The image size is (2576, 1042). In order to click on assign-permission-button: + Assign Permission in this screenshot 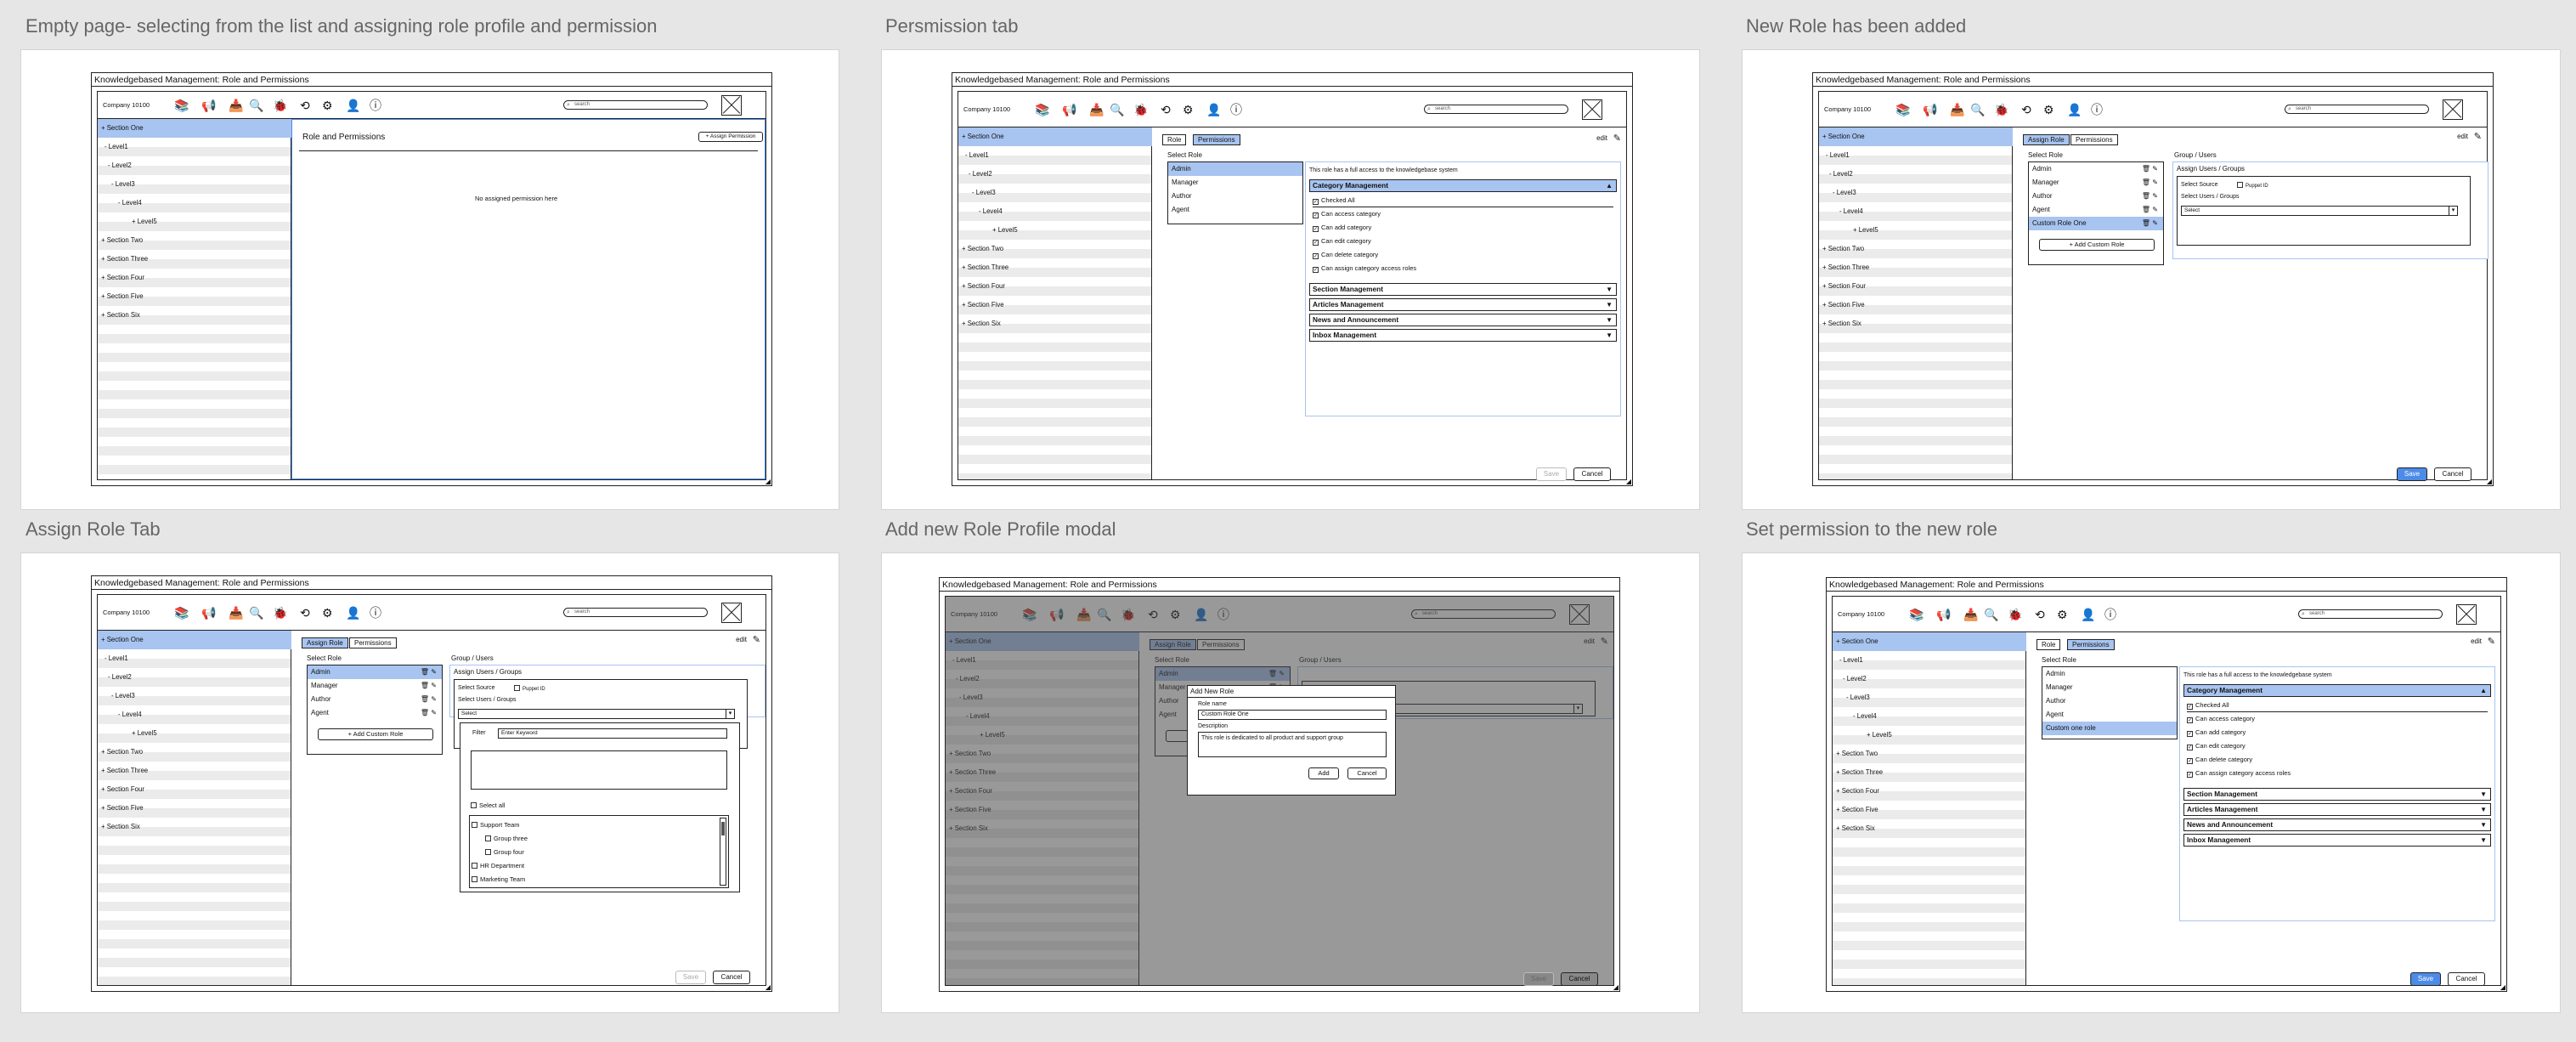, I will do `click(730, 137)`.